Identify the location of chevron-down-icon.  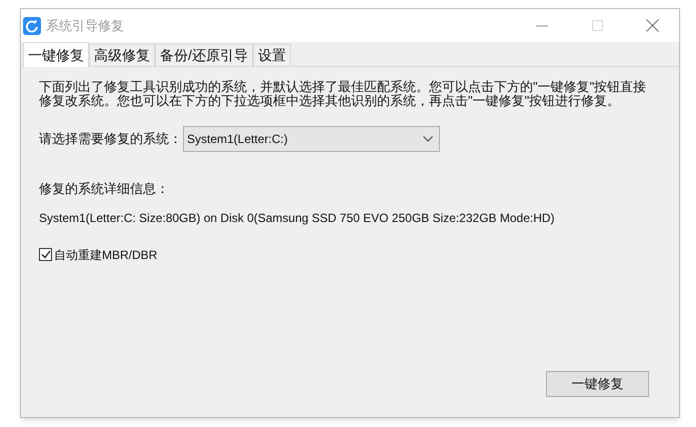
(428, 139).